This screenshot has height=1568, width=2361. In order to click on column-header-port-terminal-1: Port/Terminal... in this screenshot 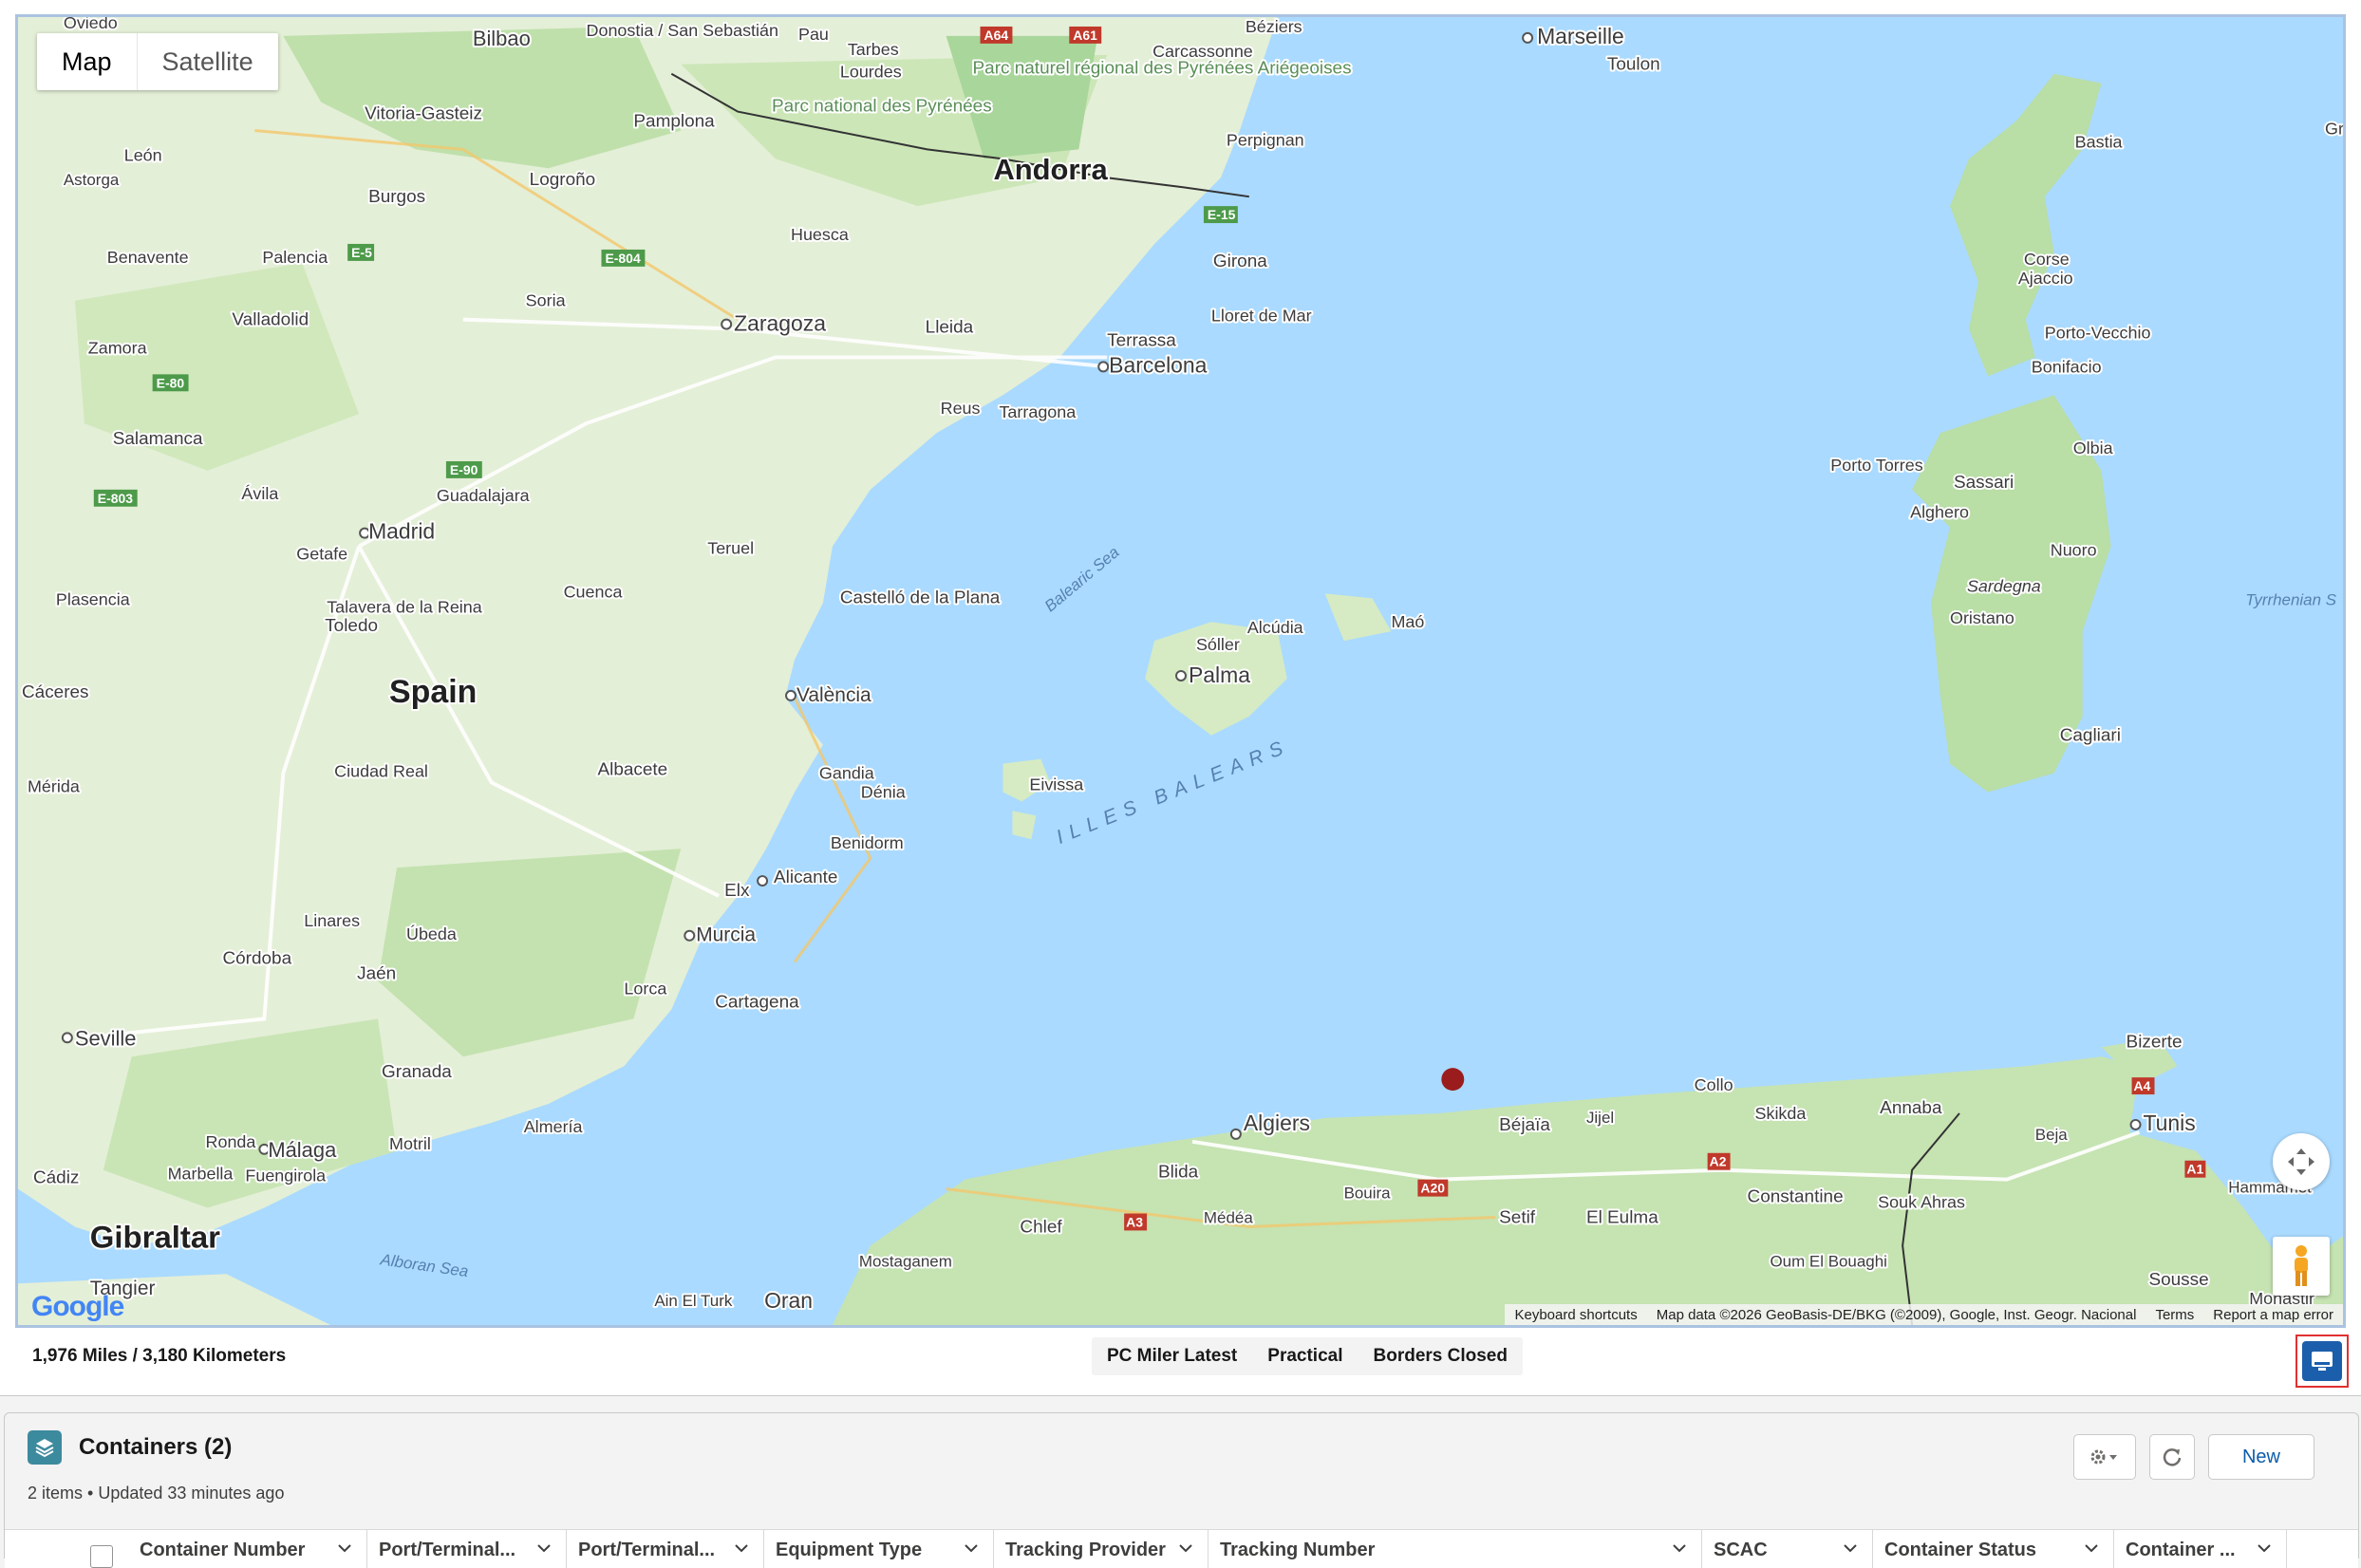, I will do `click(467, 1549)`.